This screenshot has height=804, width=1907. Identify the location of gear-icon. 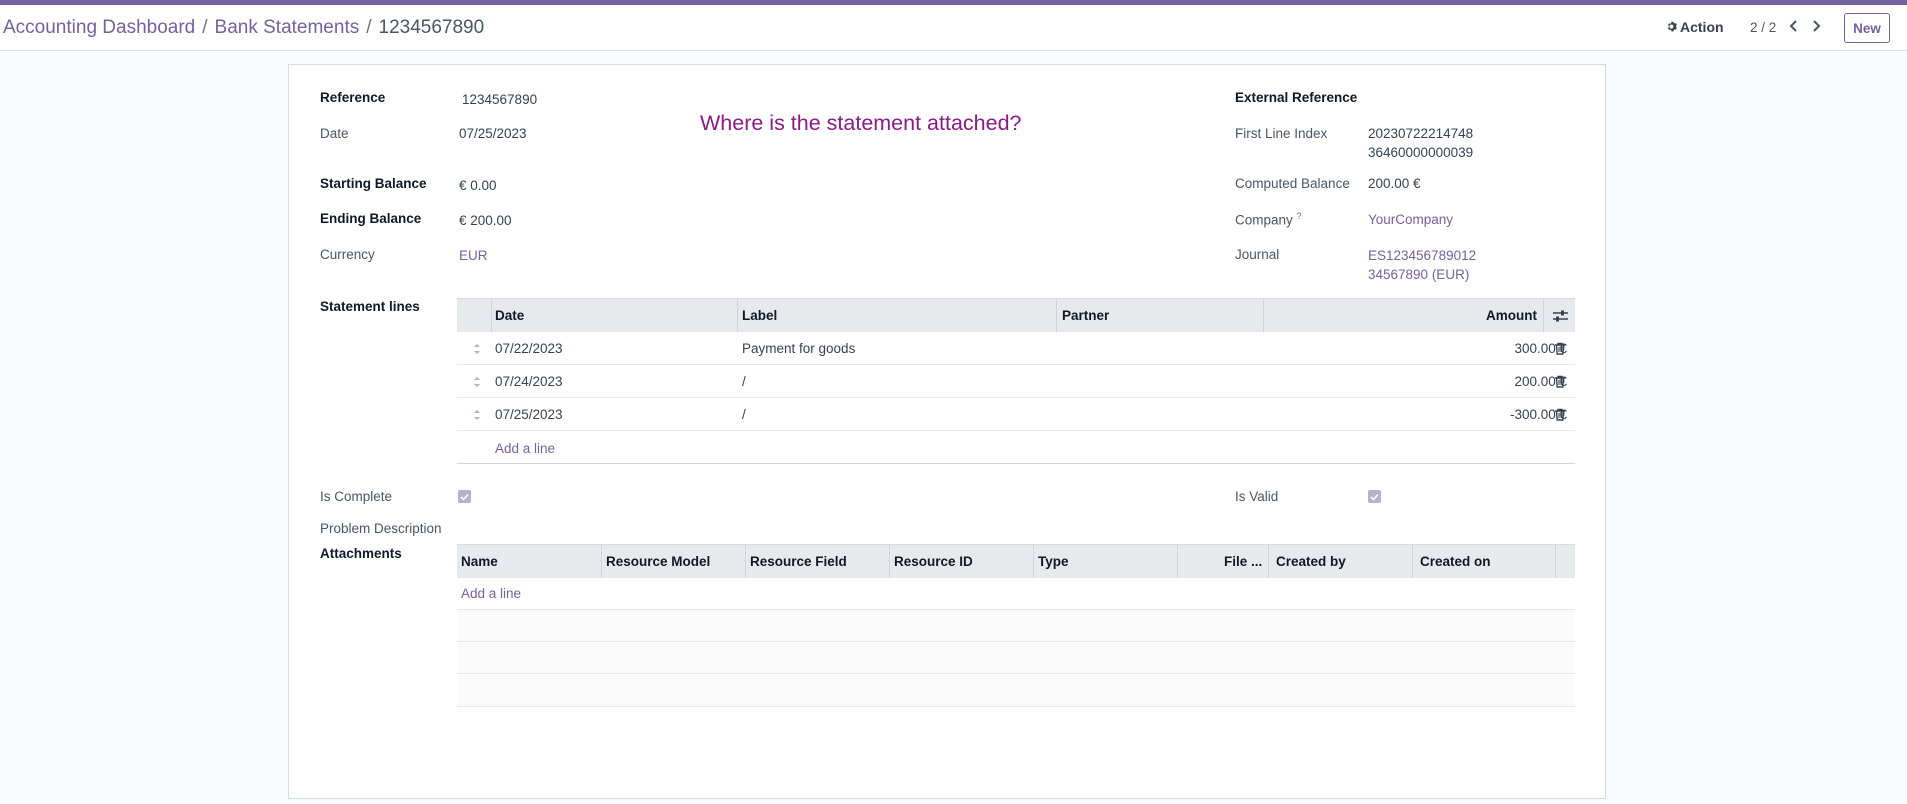
(1671, 27).